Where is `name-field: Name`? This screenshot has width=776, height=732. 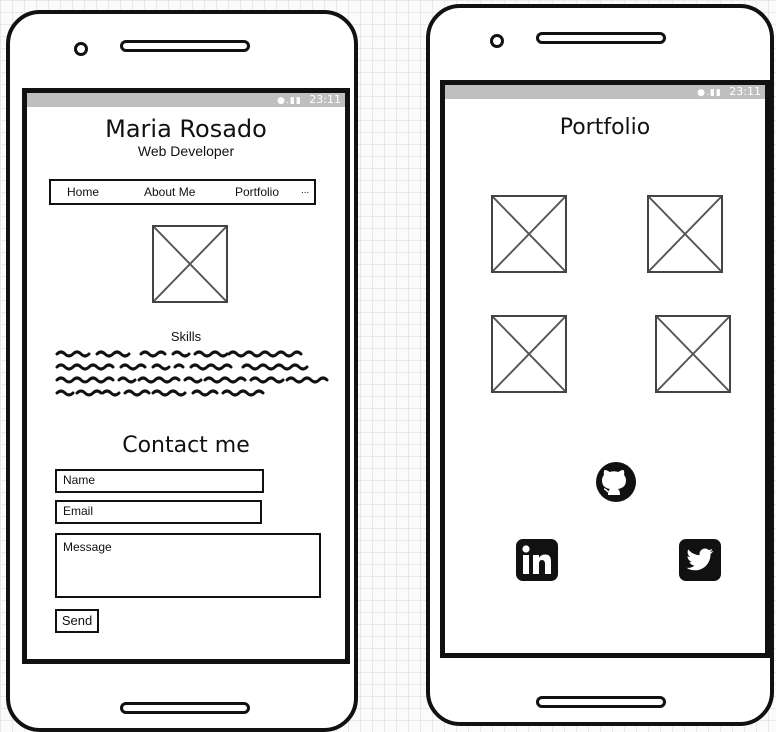 name-field: Name is located at coordinates (159, 481).